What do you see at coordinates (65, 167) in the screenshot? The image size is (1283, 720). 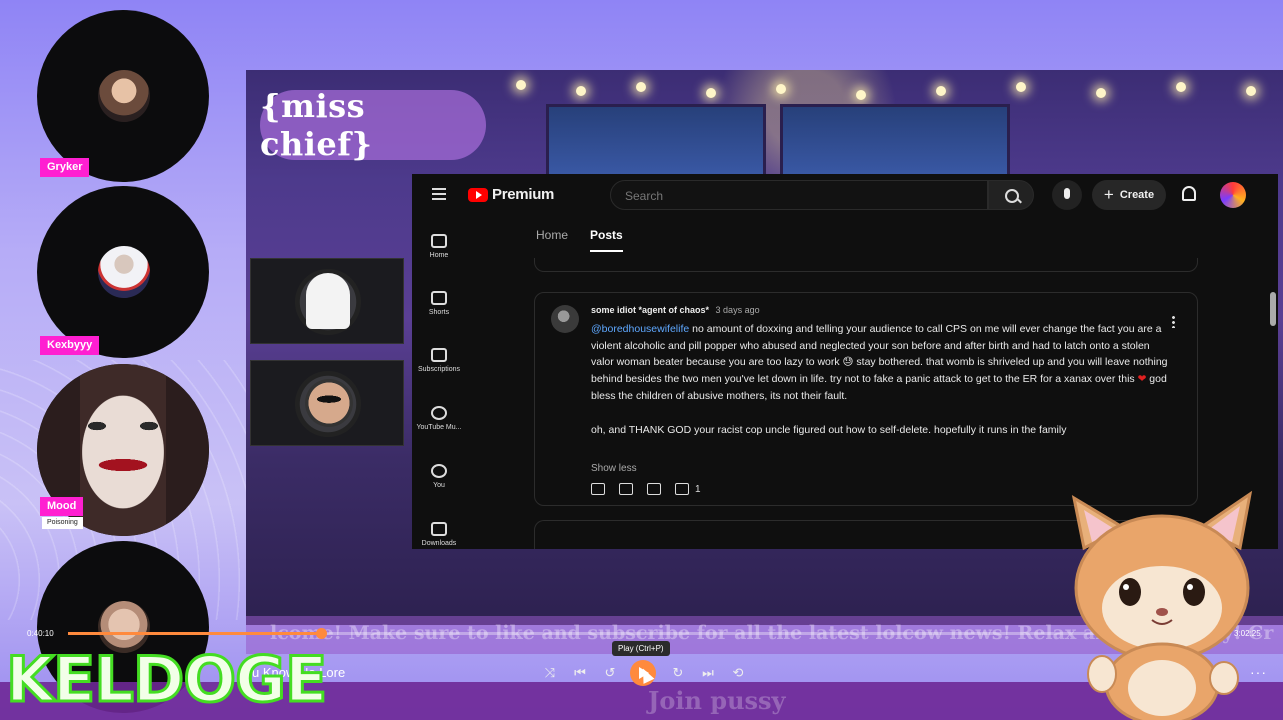 I see `participant-name-tag: Gryker` at bounding box center [65, 167].